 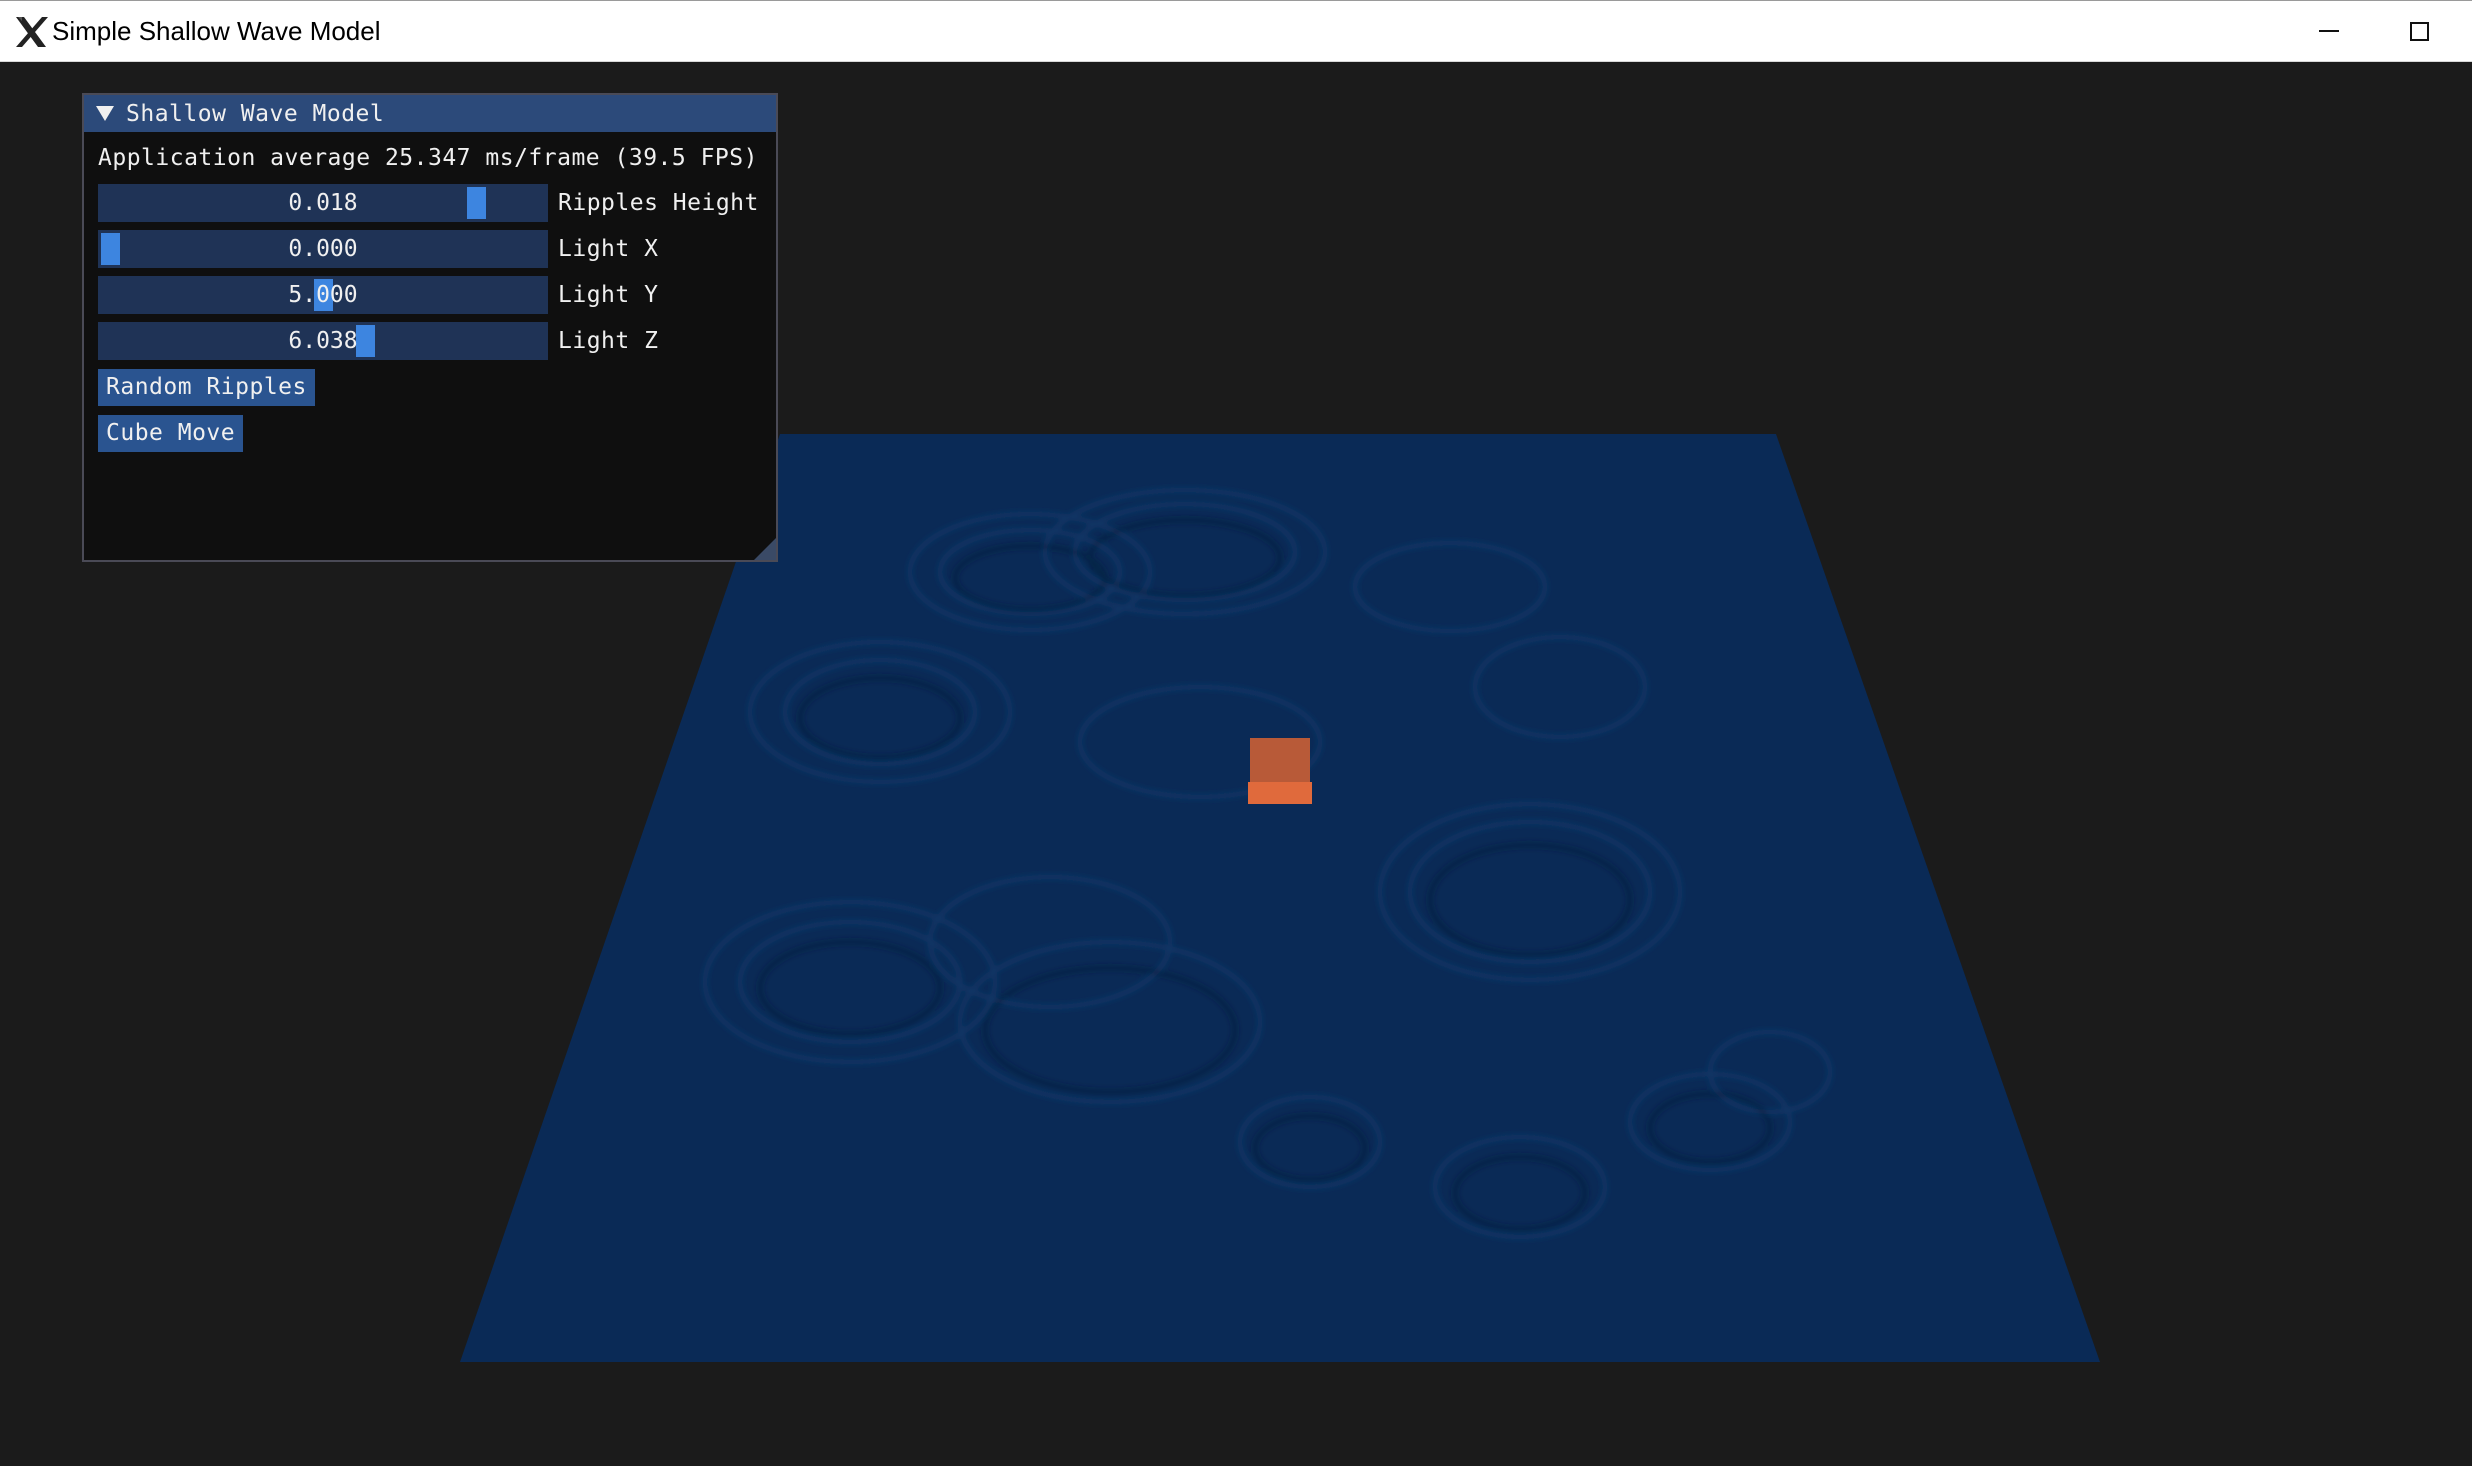 I want to click on cube-move-button: Cube Move, so click(x=171, y=433).